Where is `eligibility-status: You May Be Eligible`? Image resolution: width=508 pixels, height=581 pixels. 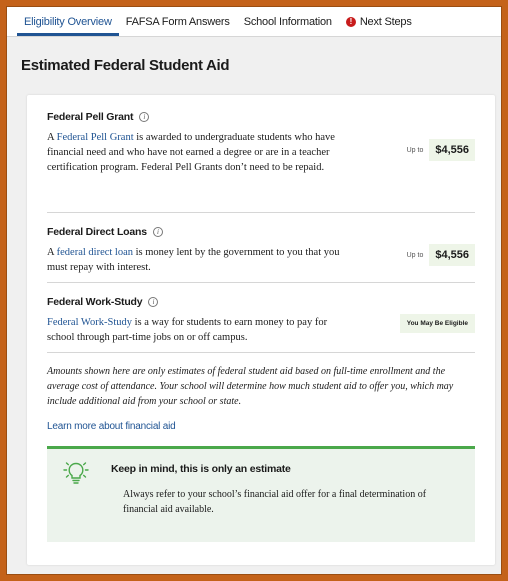
eligibility-status: You May Be Eligible is located at coordinates (437, 323).